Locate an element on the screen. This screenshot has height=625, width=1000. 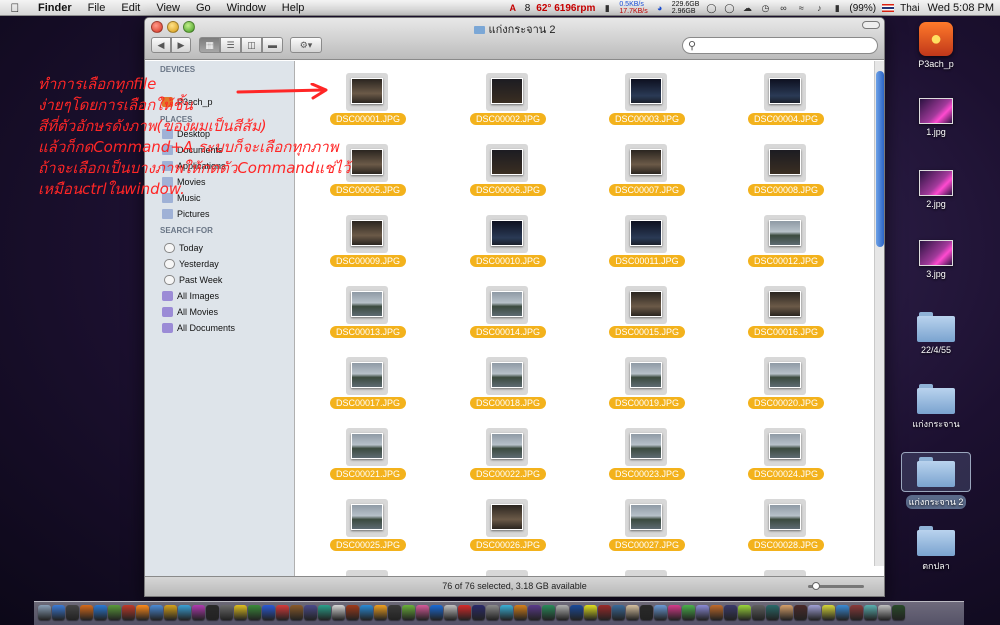
sidebar-item-today: Today is located at coordinates (182, 248).